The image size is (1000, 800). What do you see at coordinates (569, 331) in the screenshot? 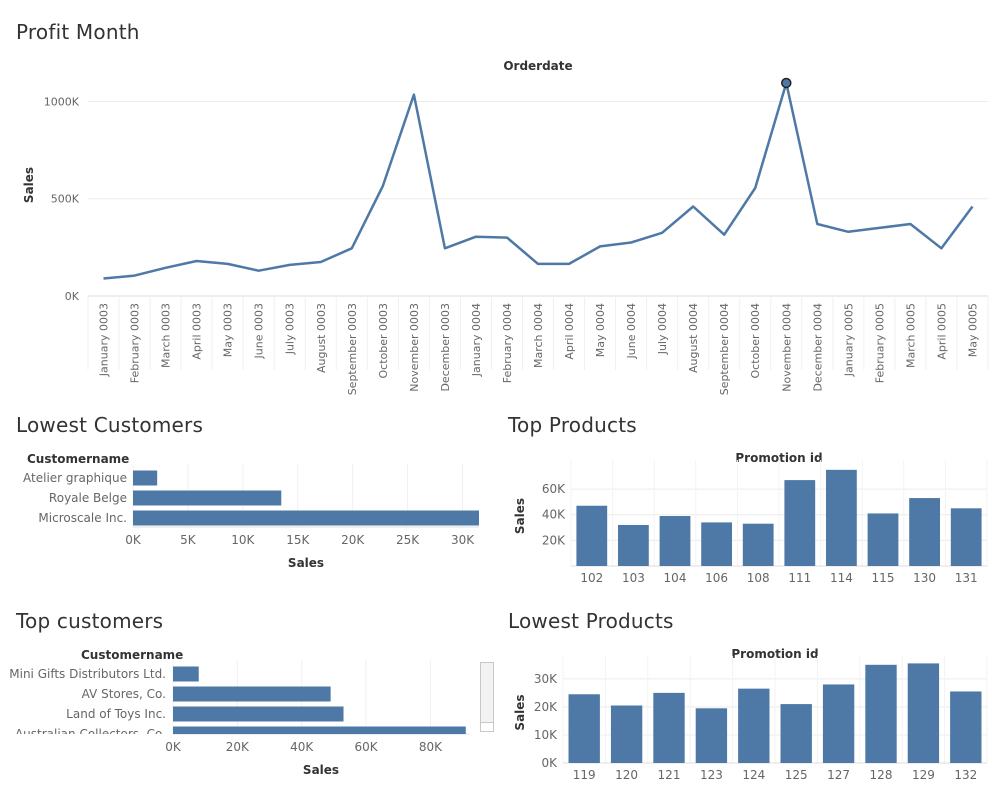
I see `x-tick-label: April 0004` at bounding box center [569, 331].